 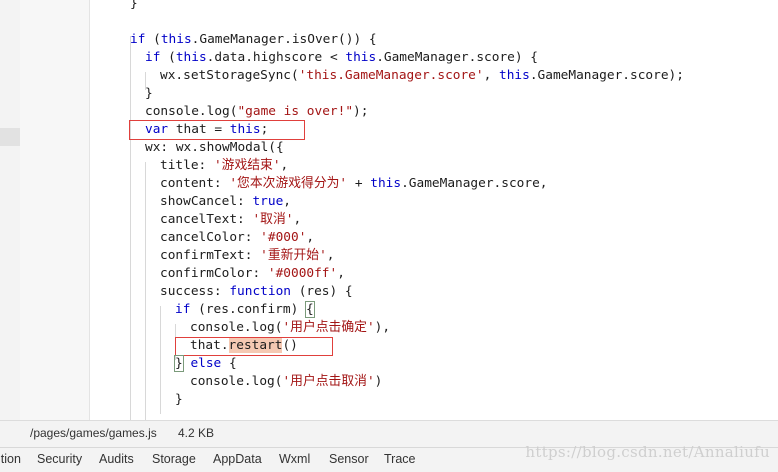 What do you see at coordinates (434, 382) in the screenshot?
I see `code-line: 172console.log('用户点击取消')` at bounding box center [434, 382].